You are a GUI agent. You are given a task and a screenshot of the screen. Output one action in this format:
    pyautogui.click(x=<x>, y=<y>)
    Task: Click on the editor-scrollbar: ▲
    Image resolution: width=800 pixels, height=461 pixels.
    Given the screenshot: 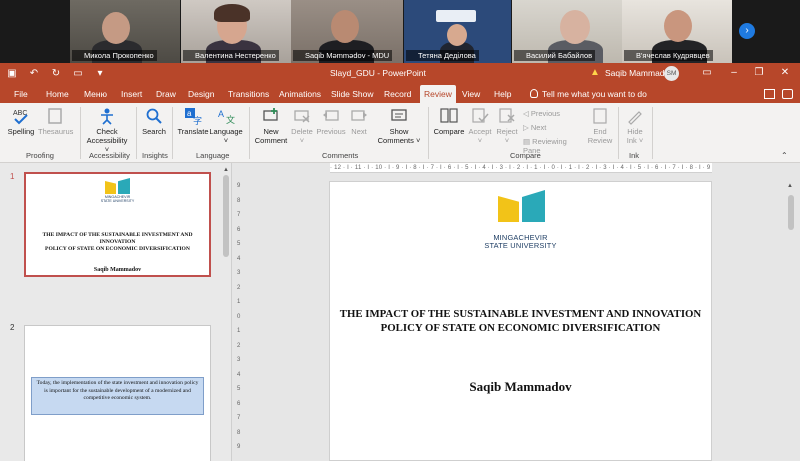 What is the action you would take?
    pyautogui.click(x=791, y=322)
    